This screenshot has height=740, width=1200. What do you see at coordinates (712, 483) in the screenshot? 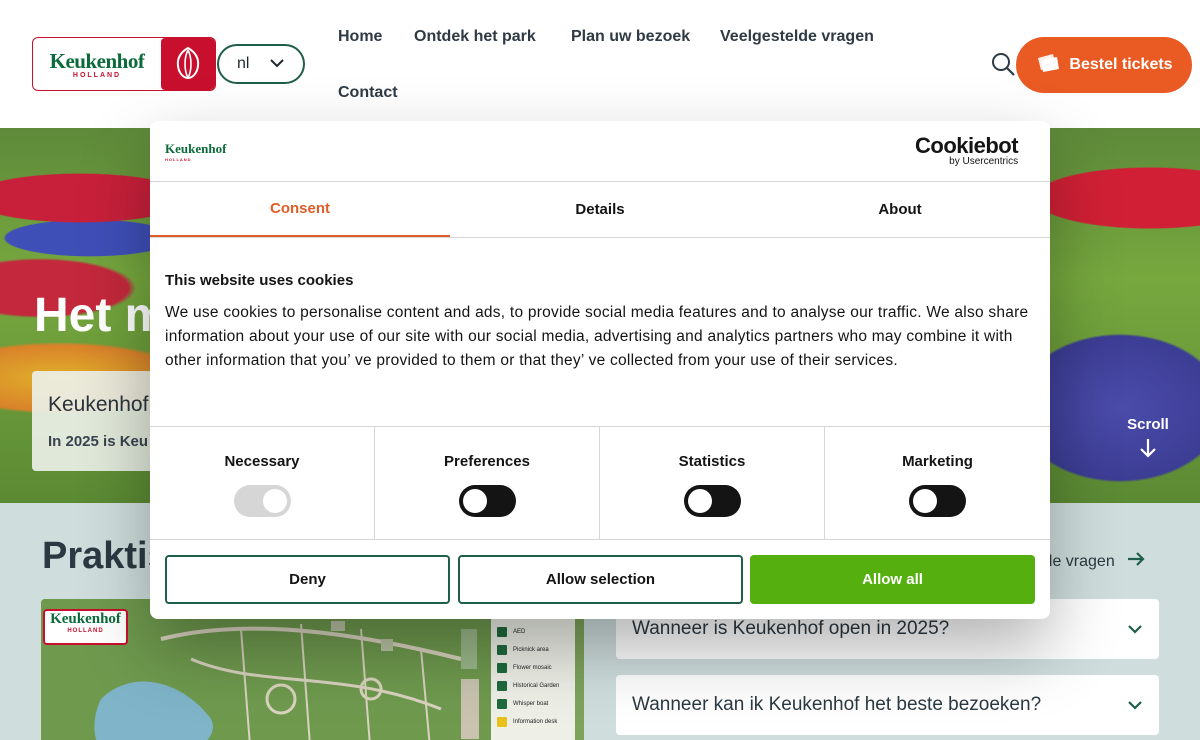
I see `category-statistics: Statistics` at bounding box center [712, 483].